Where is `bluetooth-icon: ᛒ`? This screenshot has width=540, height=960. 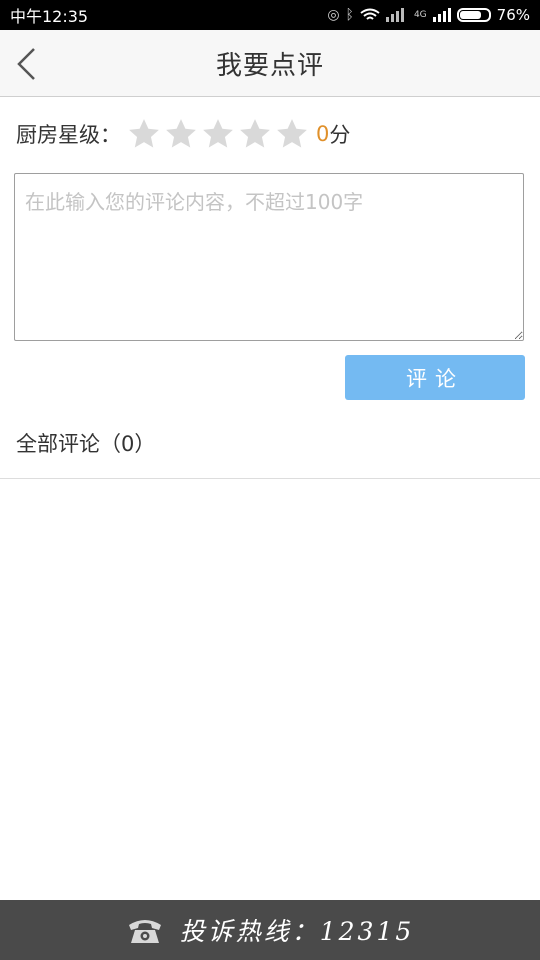
bluetooth-icon: ᛒ is located at coordinates (349, 15).